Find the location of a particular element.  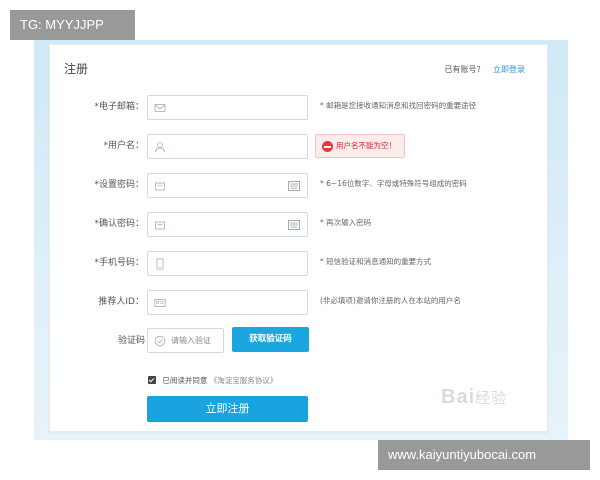

agreement-link: 《淘淀宝服务协议》 is located at coordinates (244, 380).